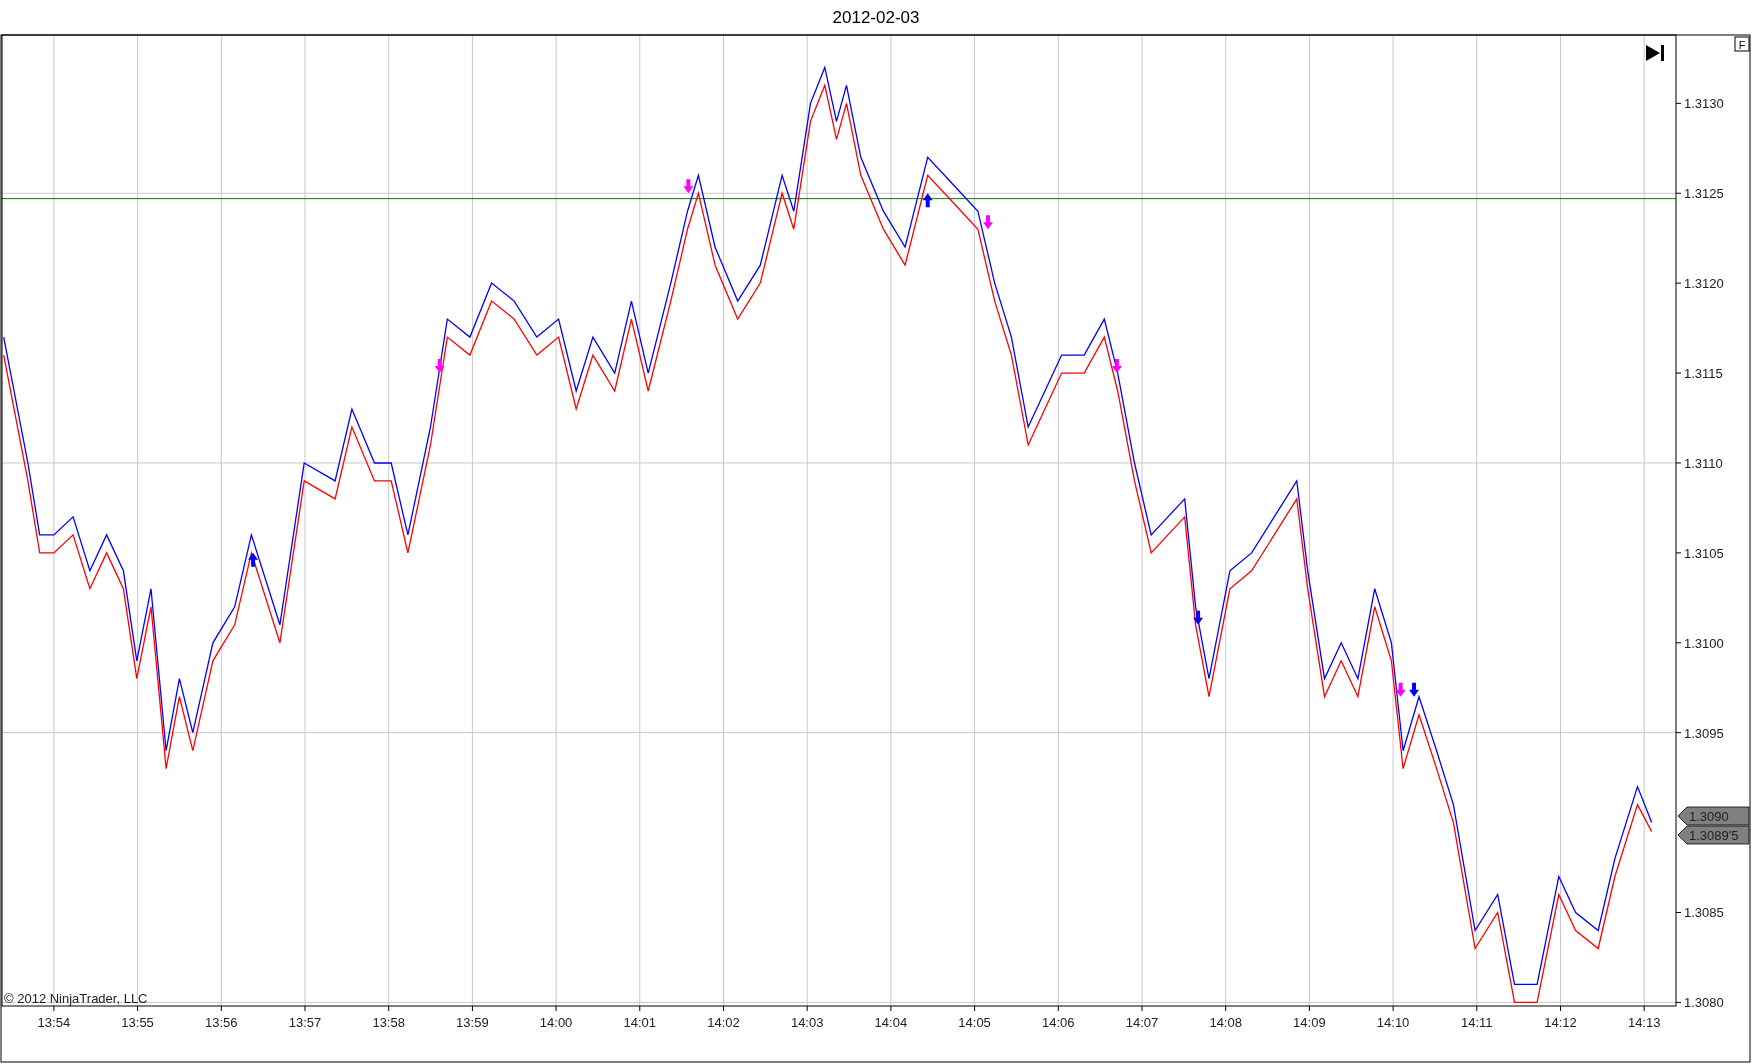 This screenshot has width=1752, height=1064. Describe the element at coordinates (876, 17) in the screenshot. I see `chart-title: 2012-02-03` at that location.